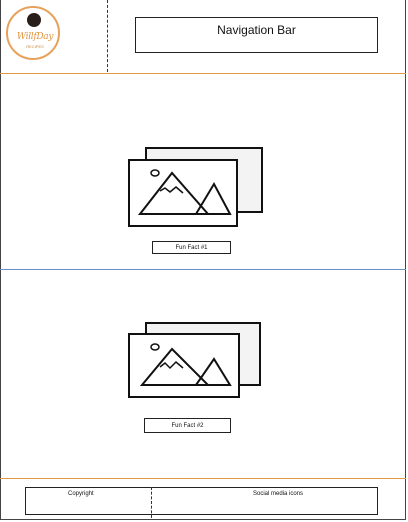 Image resolution: width=408 pixels, height=522 pixels. I want to click on logo-avatar, so click(34, 20).